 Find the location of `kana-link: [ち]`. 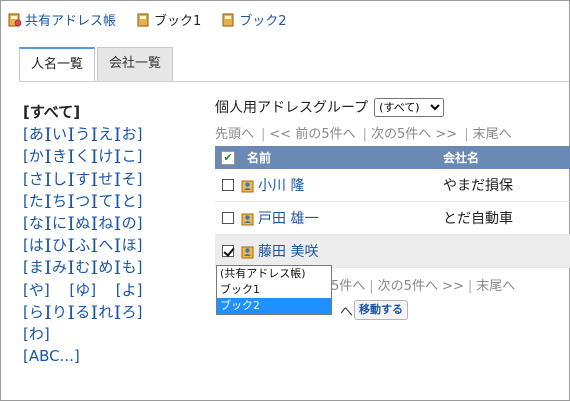

kana-link: [ち] is located at coordinates (59, 201).